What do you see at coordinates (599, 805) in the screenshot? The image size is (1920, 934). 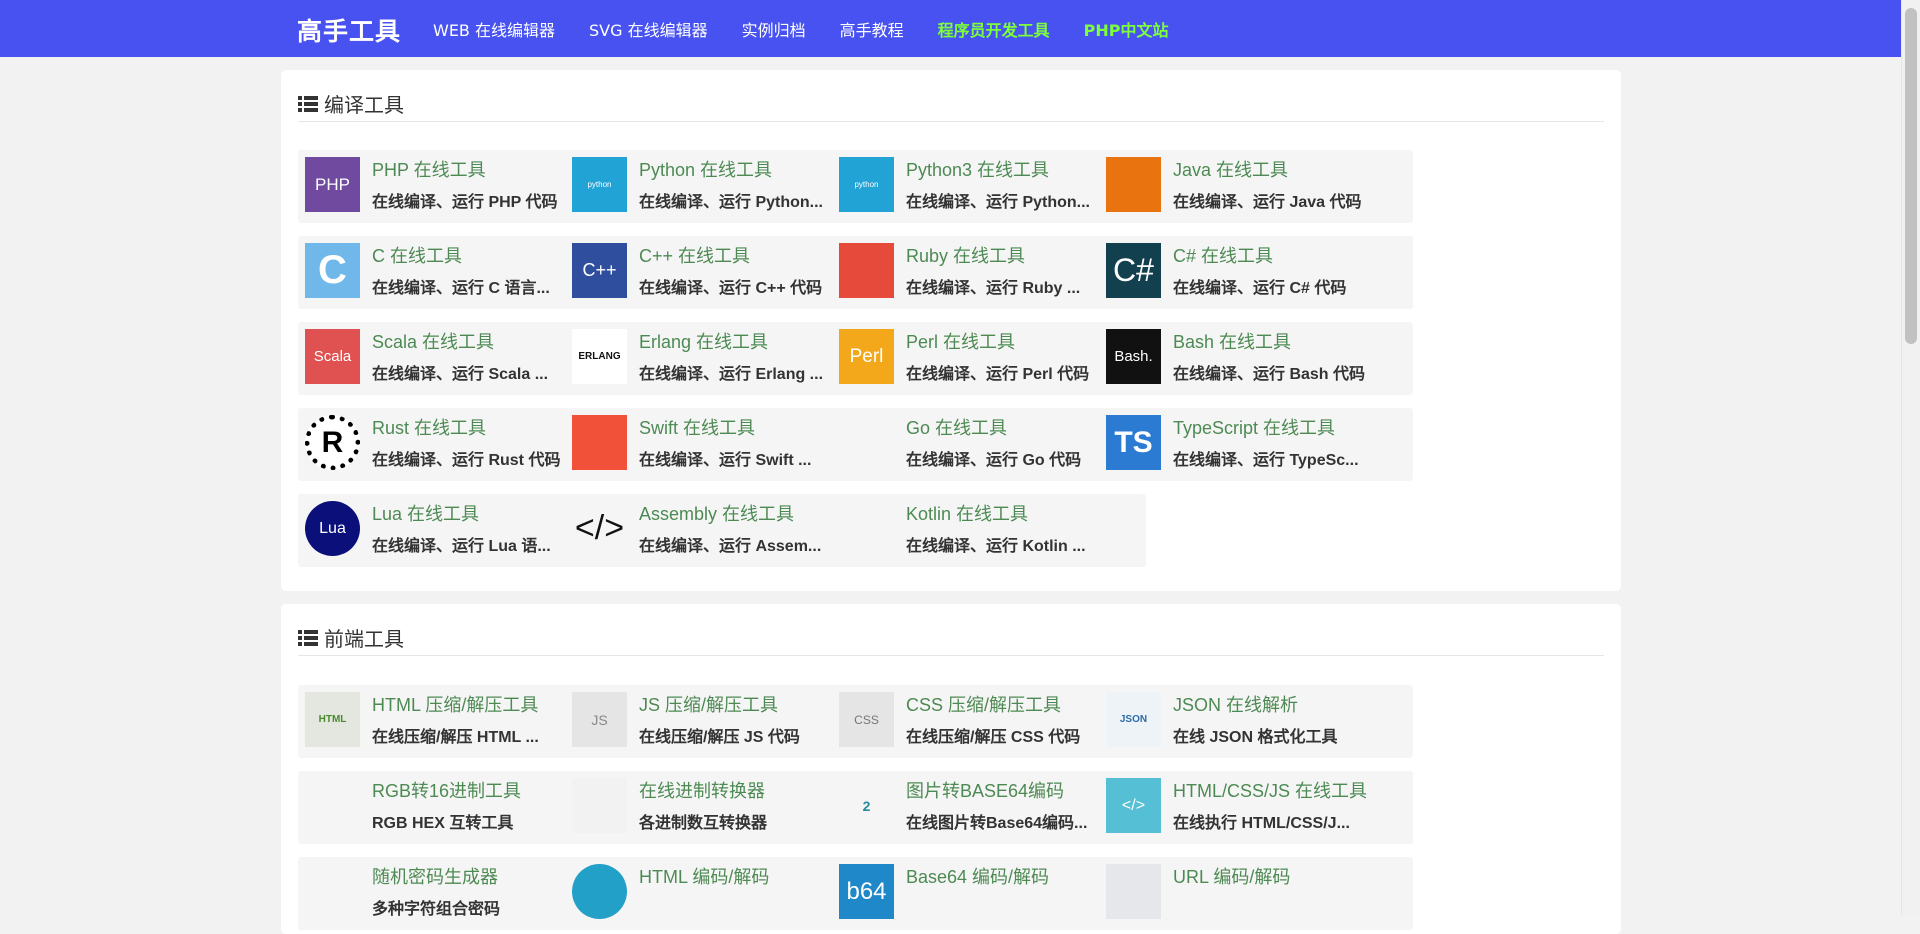 I see `binary-icon` at bounding box center [599, 805].